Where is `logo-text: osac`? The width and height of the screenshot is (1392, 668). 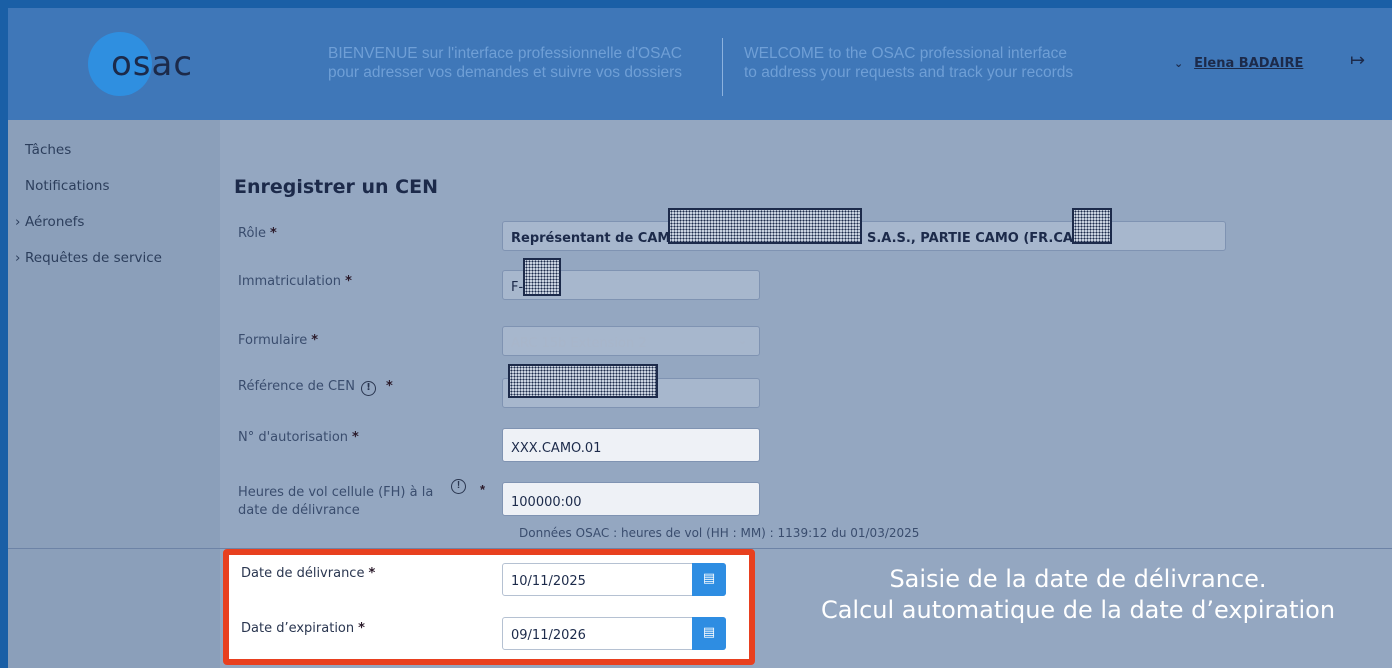
logo-text: osac is located at coordinates (152, 64).